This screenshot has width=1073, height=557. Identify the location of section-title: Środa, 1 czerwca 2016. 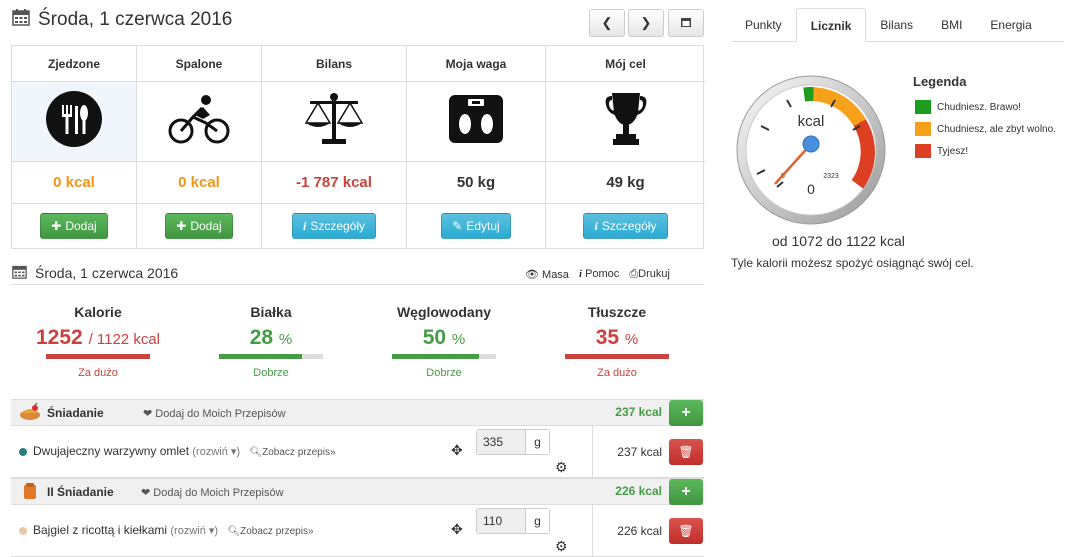
(95, 273).